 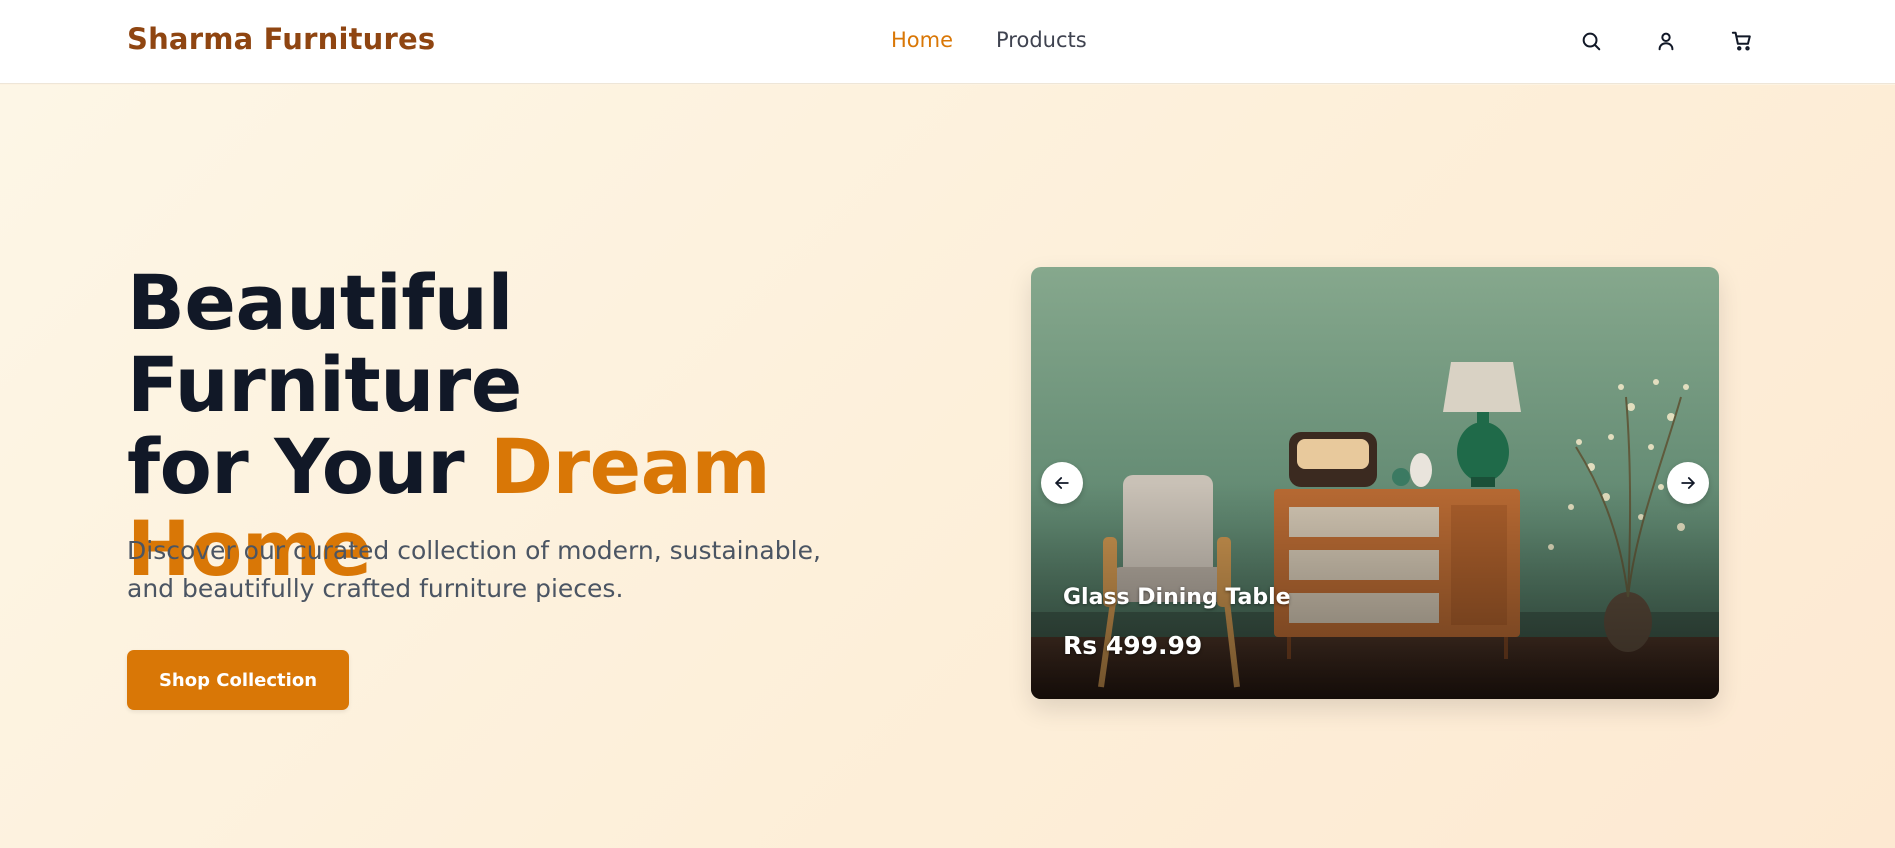 What do you see at coordinates (238, 680) in the screenshot?
I see `shop-collection-button: Shop Collection` at bounding box center [238, 680].